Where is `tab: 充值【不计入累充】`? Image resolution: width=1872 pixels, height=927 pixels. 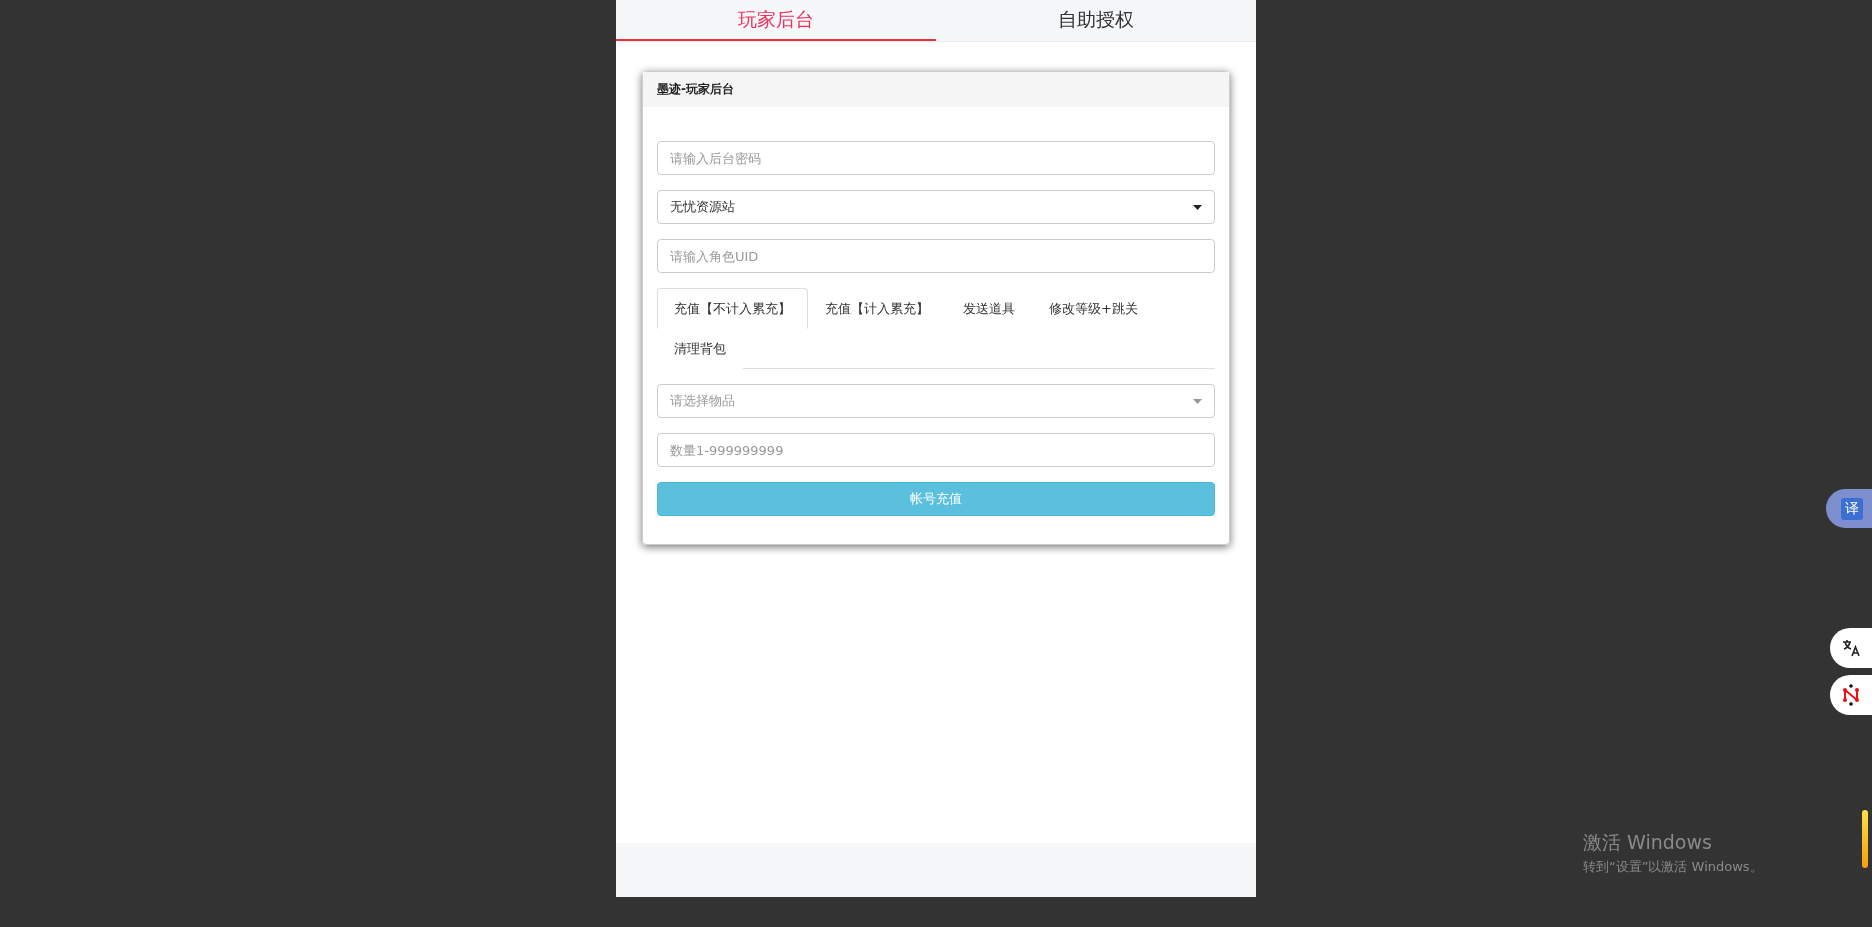 tab: 充值【不计入累充】 is located at coordinates (732, 308).